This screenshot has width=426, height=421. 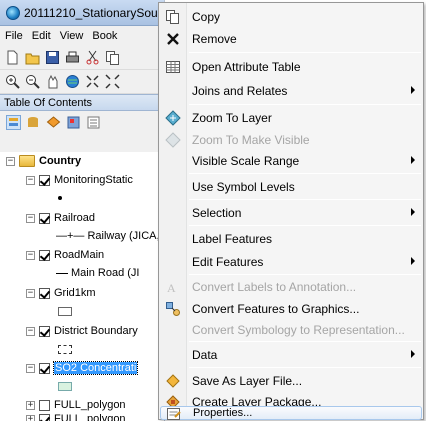 I want to click on toc-layer-row: − RoadMain, so click(x=65, y=255).